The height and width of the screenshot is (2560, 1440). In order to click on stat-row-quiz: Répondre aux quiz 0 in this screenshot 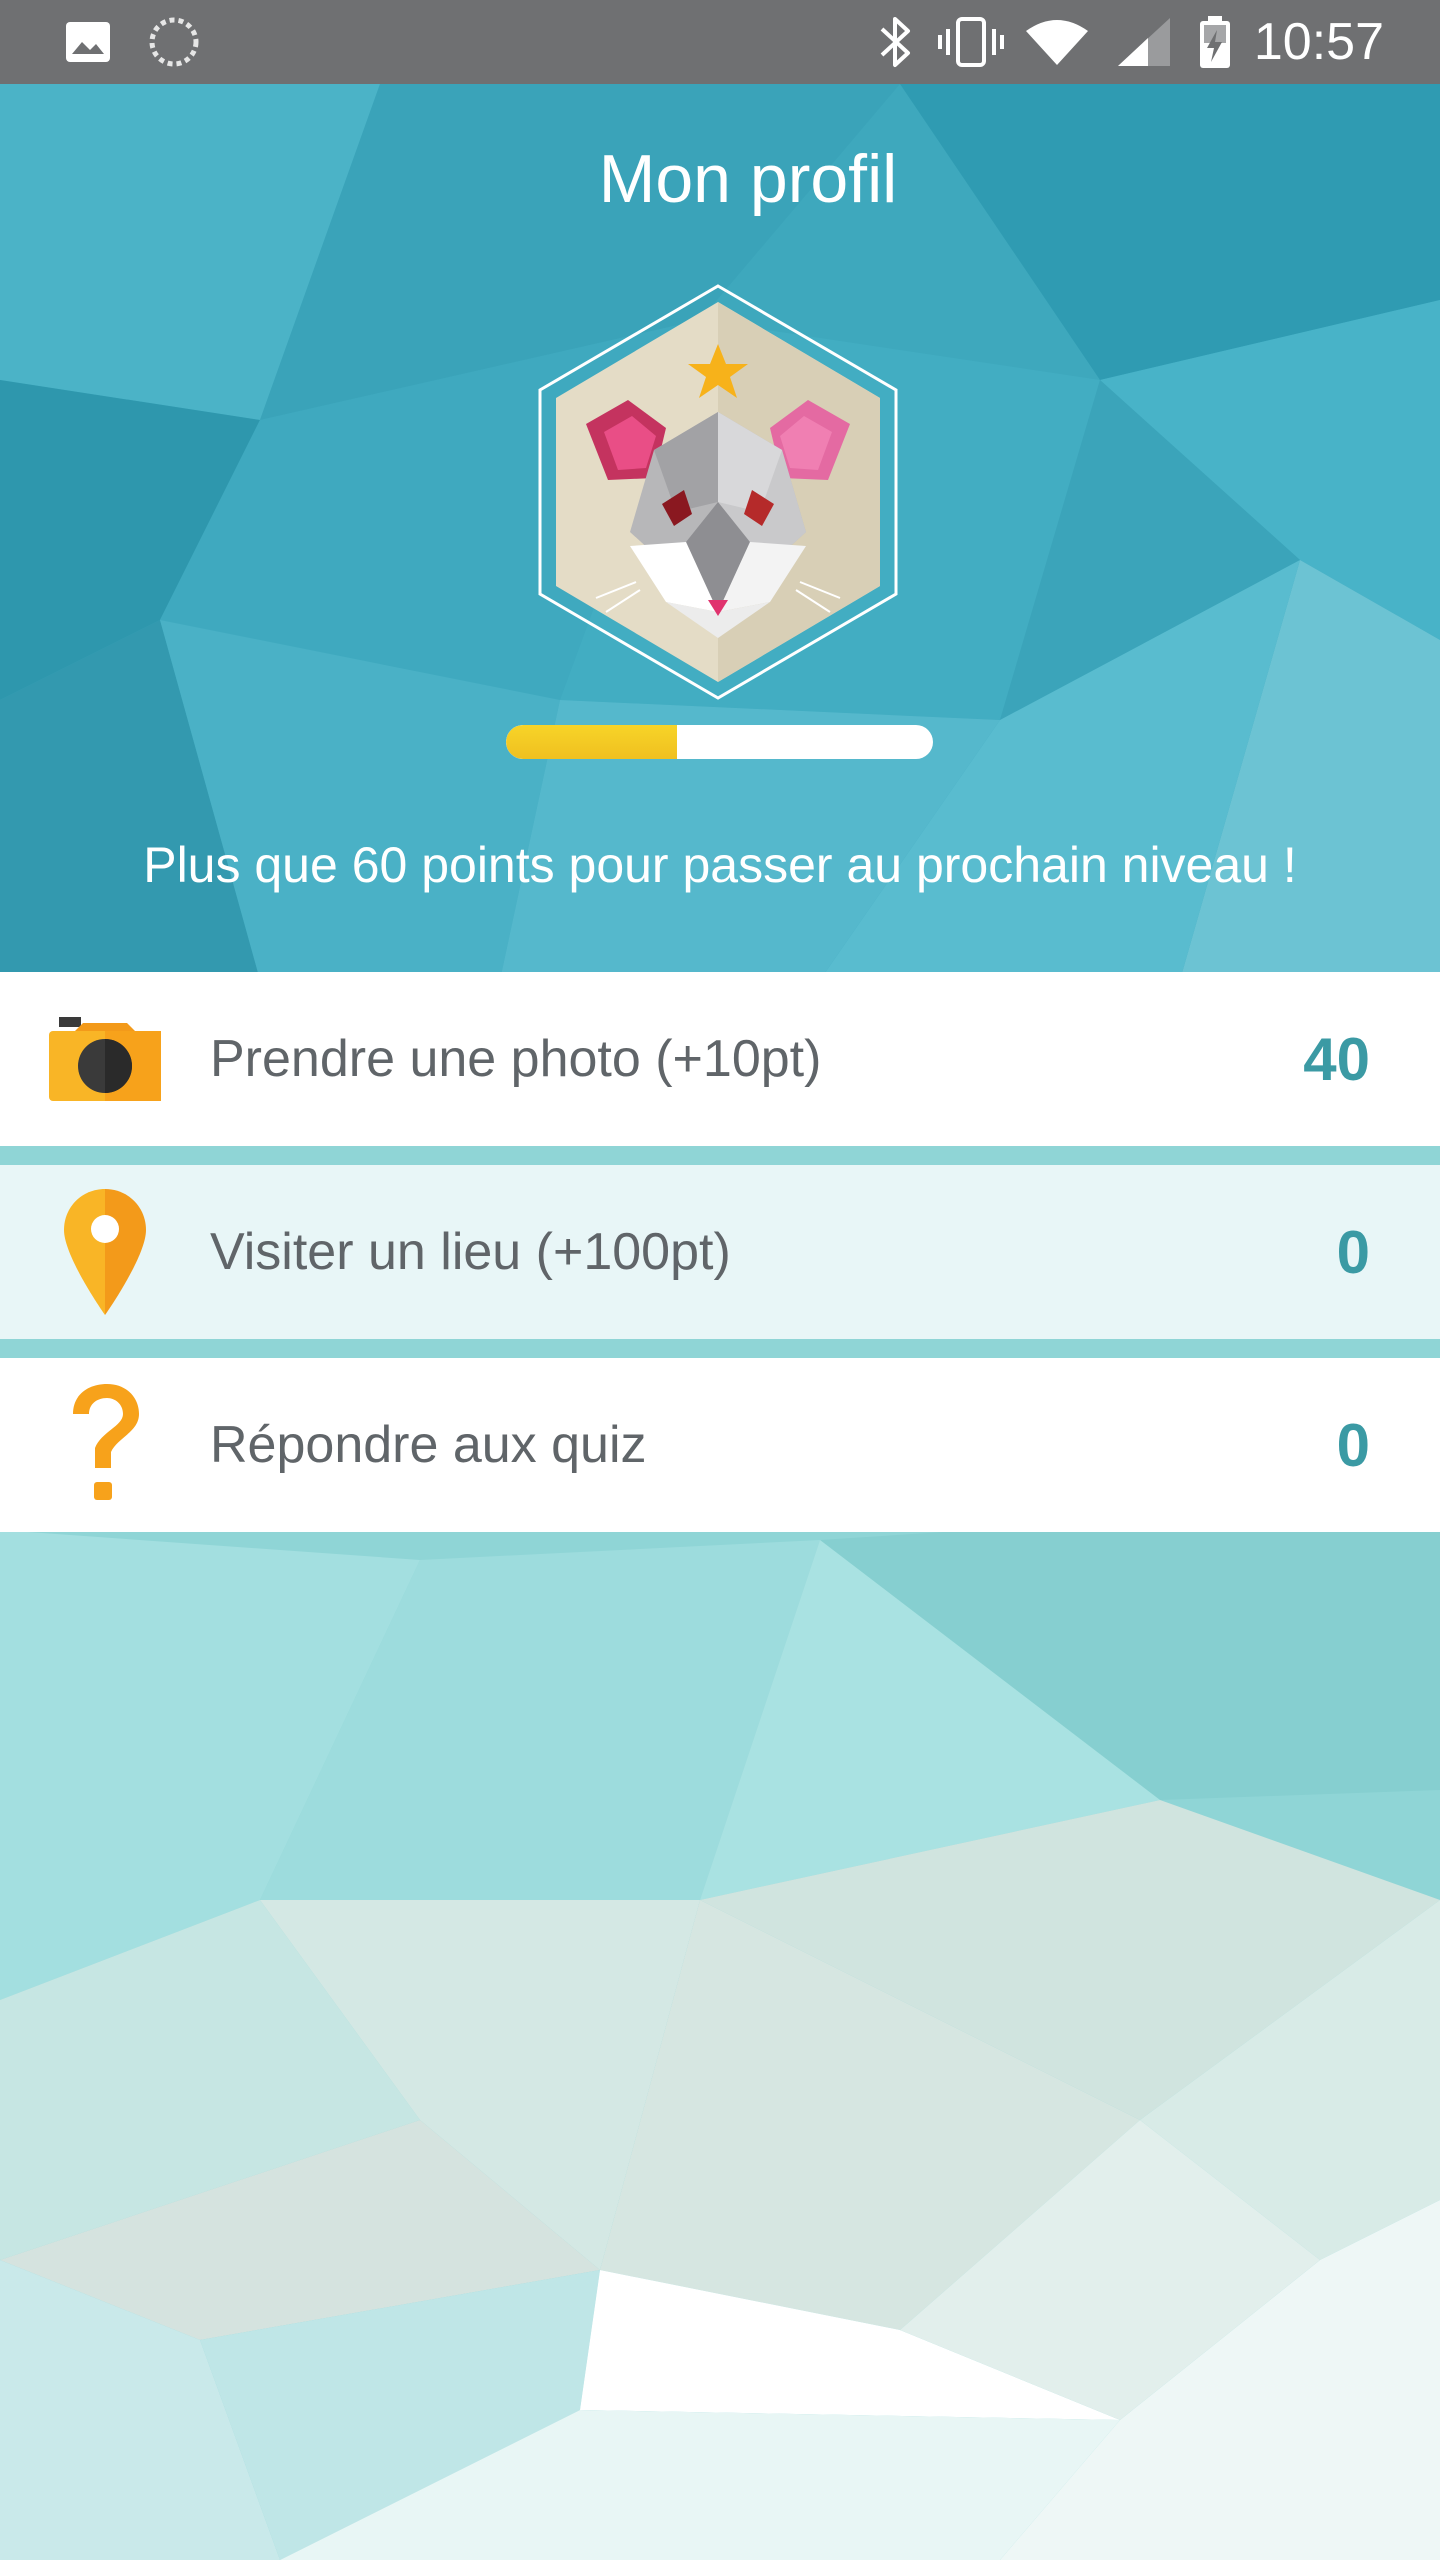, I will do `click(720, 1445)`.